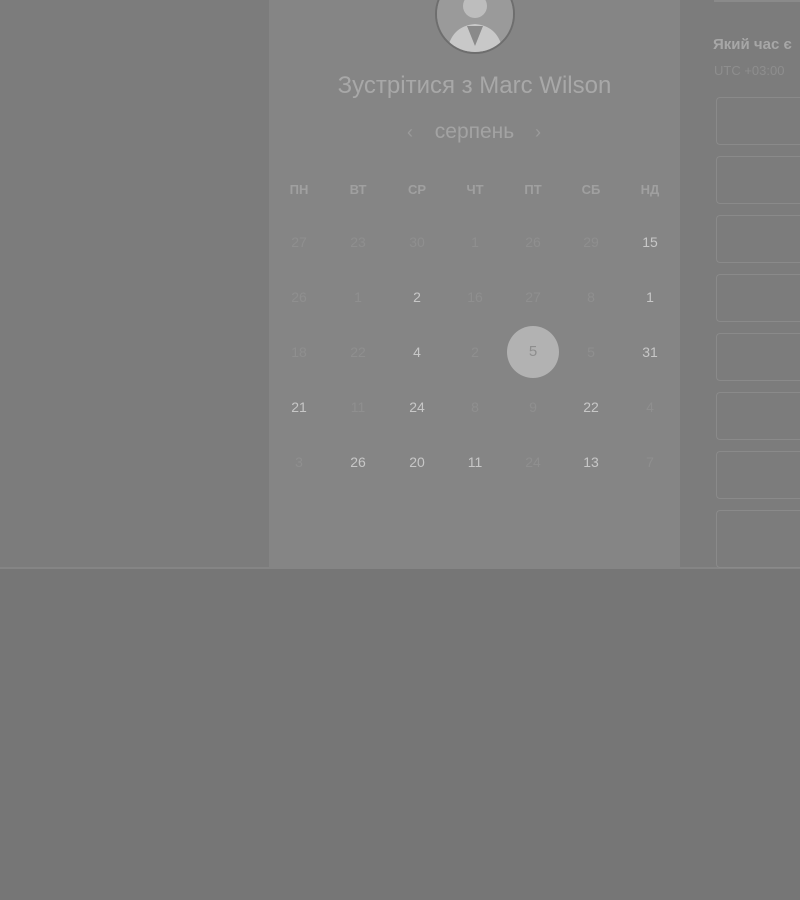 The height and width of the screenshot is (900, 800). Describe the element at coordinates (591, 242) in the screenshot. I see `calendar-day-unavailable: 29` at that location.